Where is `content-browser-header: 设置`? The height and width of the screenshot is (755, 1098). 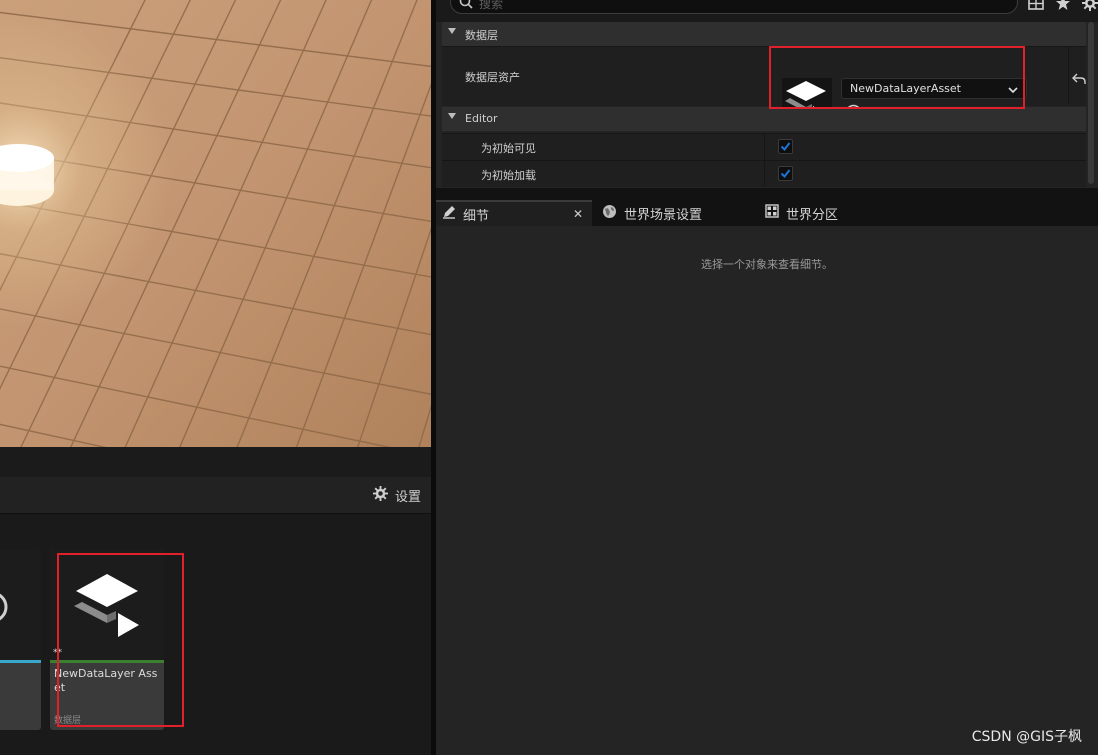 content-browser-header: 设置 is located at coordinates (215, 495).